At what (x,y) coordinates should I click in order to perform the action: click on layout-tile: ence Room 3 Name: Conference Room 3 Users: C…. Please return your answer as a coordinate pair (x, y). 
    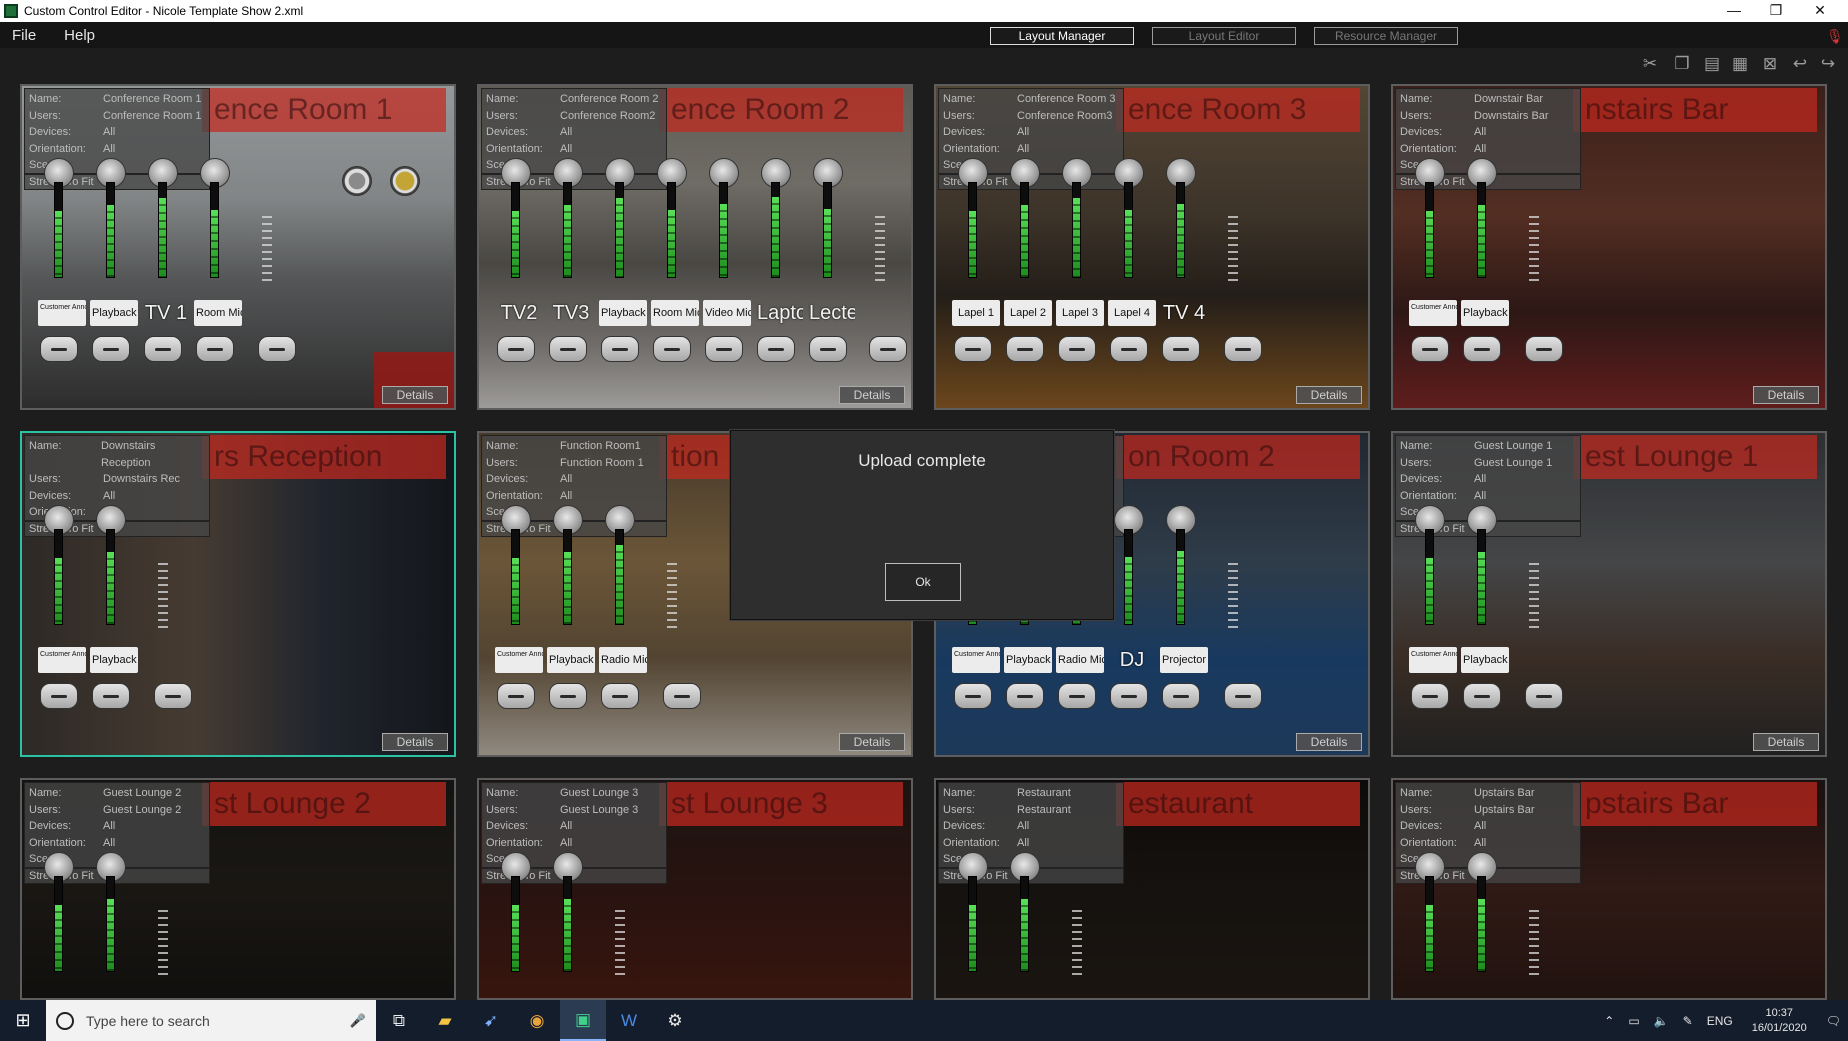
    Looking at the image, I should click on (1152, 247).